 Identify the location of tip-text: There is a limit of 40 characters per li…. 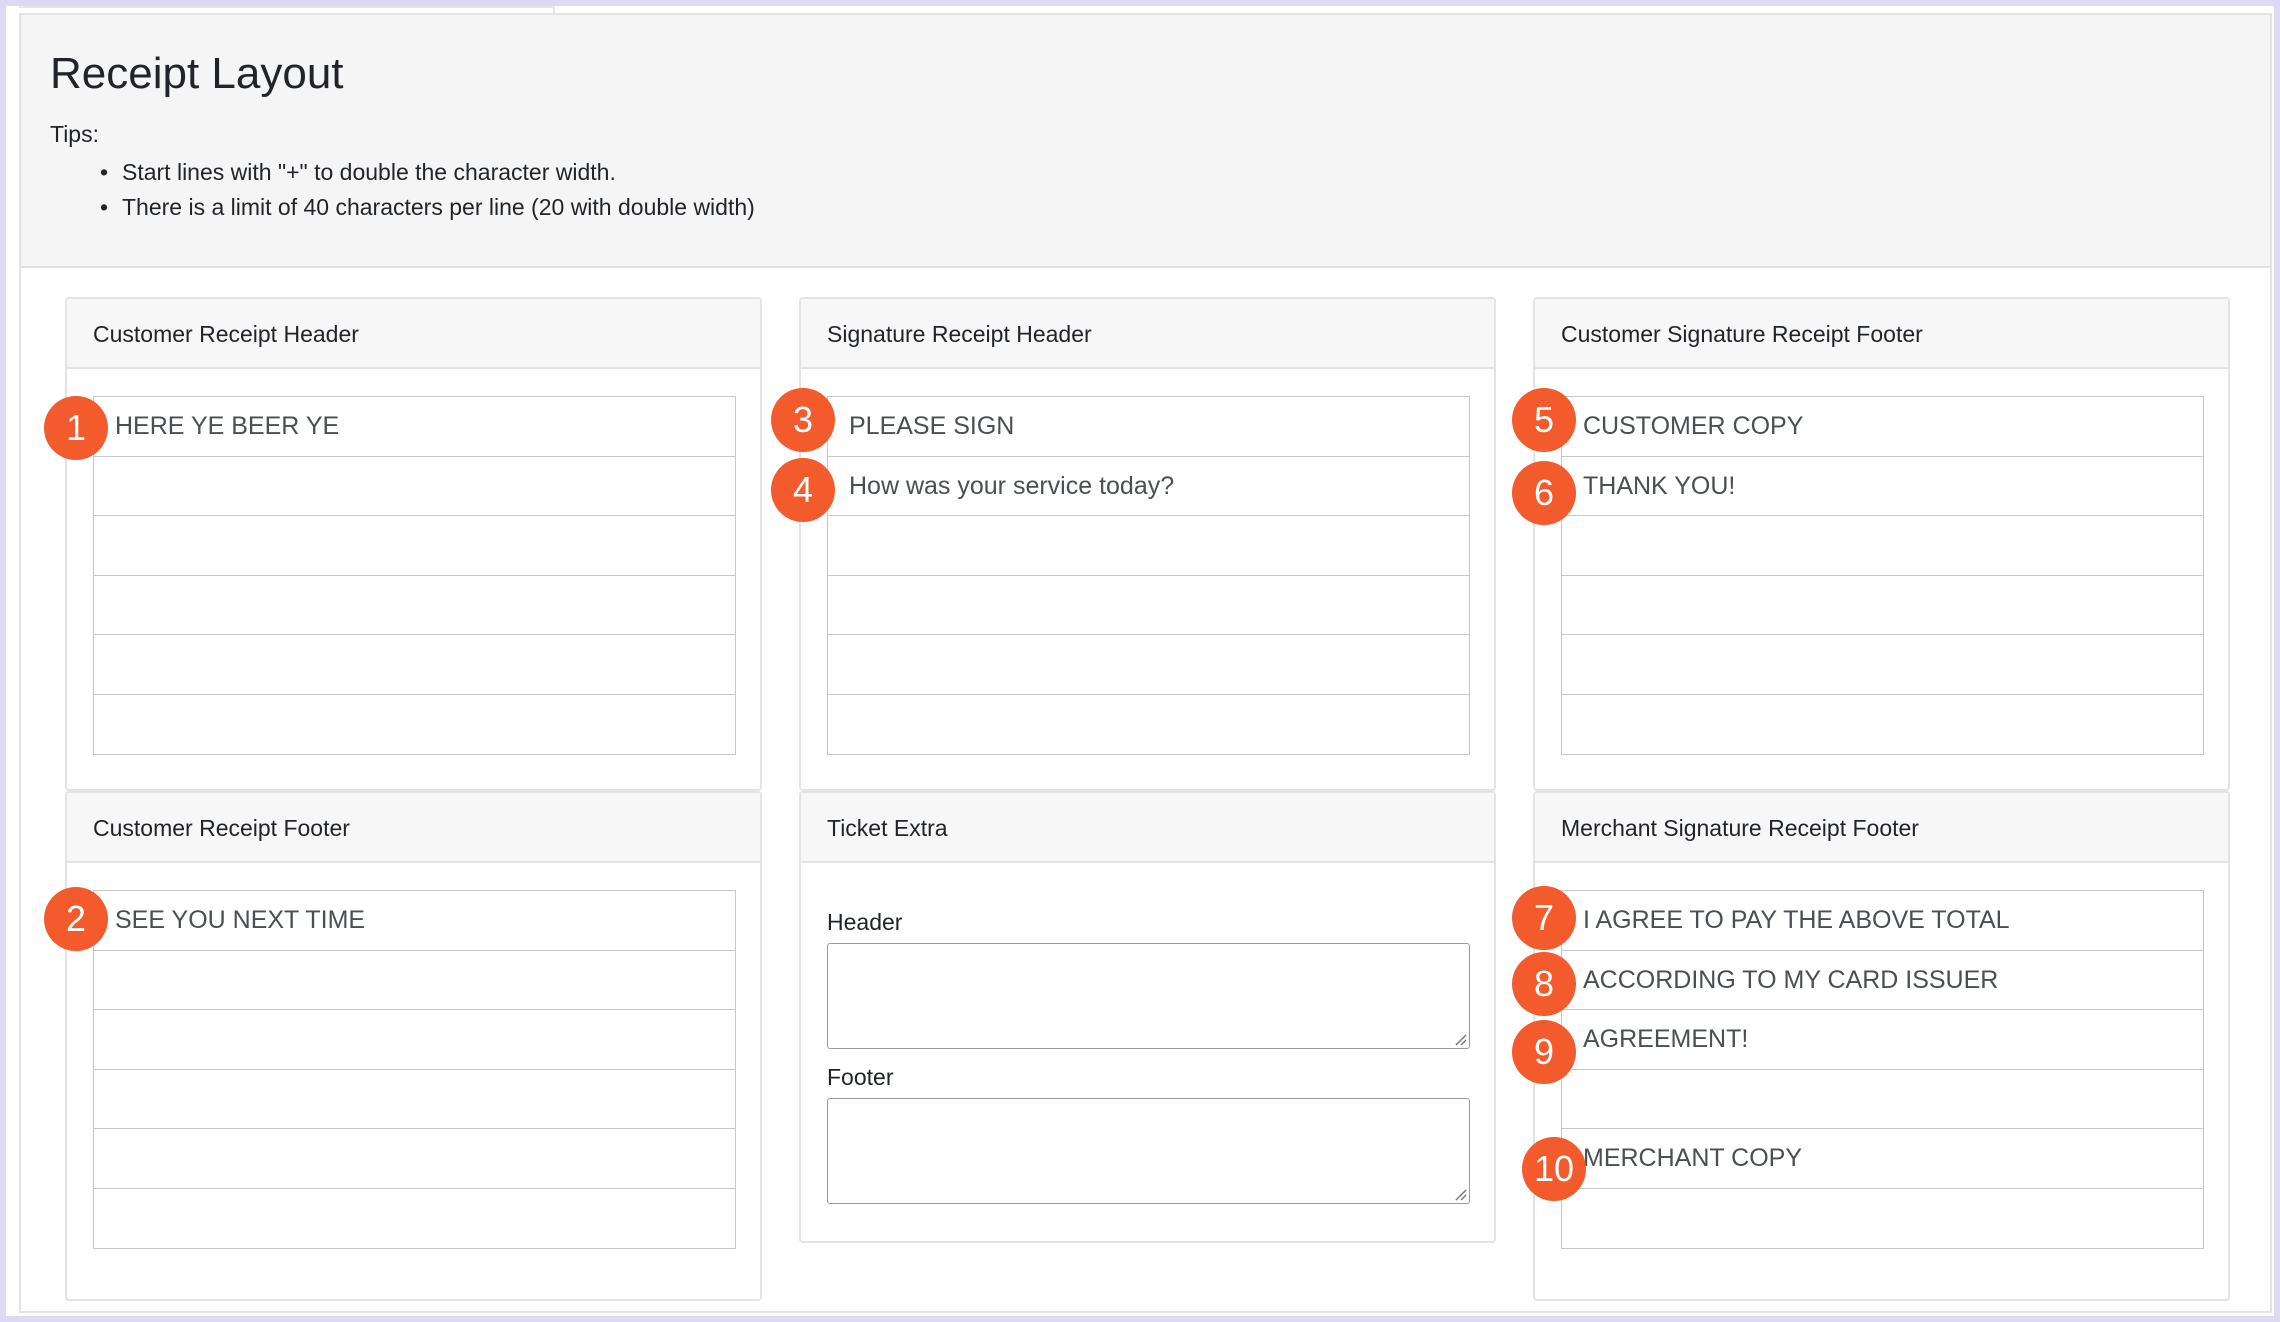
(438, 207).